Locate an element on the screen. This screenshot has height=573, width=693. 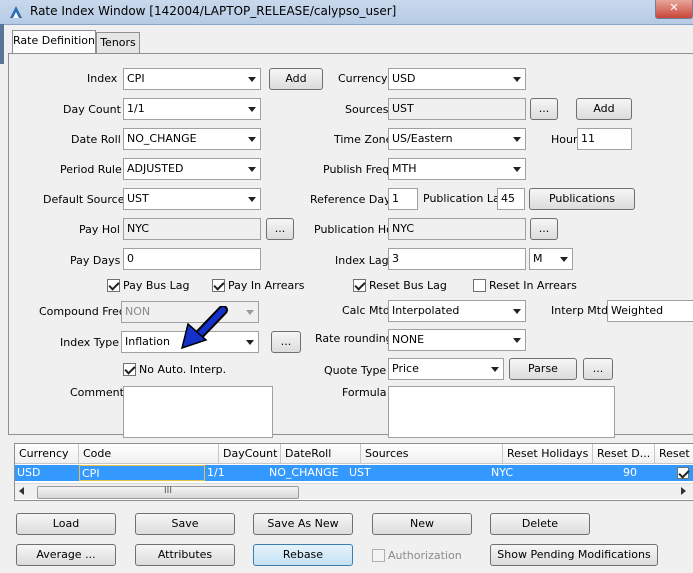
calc-mtd-select: Interpolated is located at coordinates (457, 311).